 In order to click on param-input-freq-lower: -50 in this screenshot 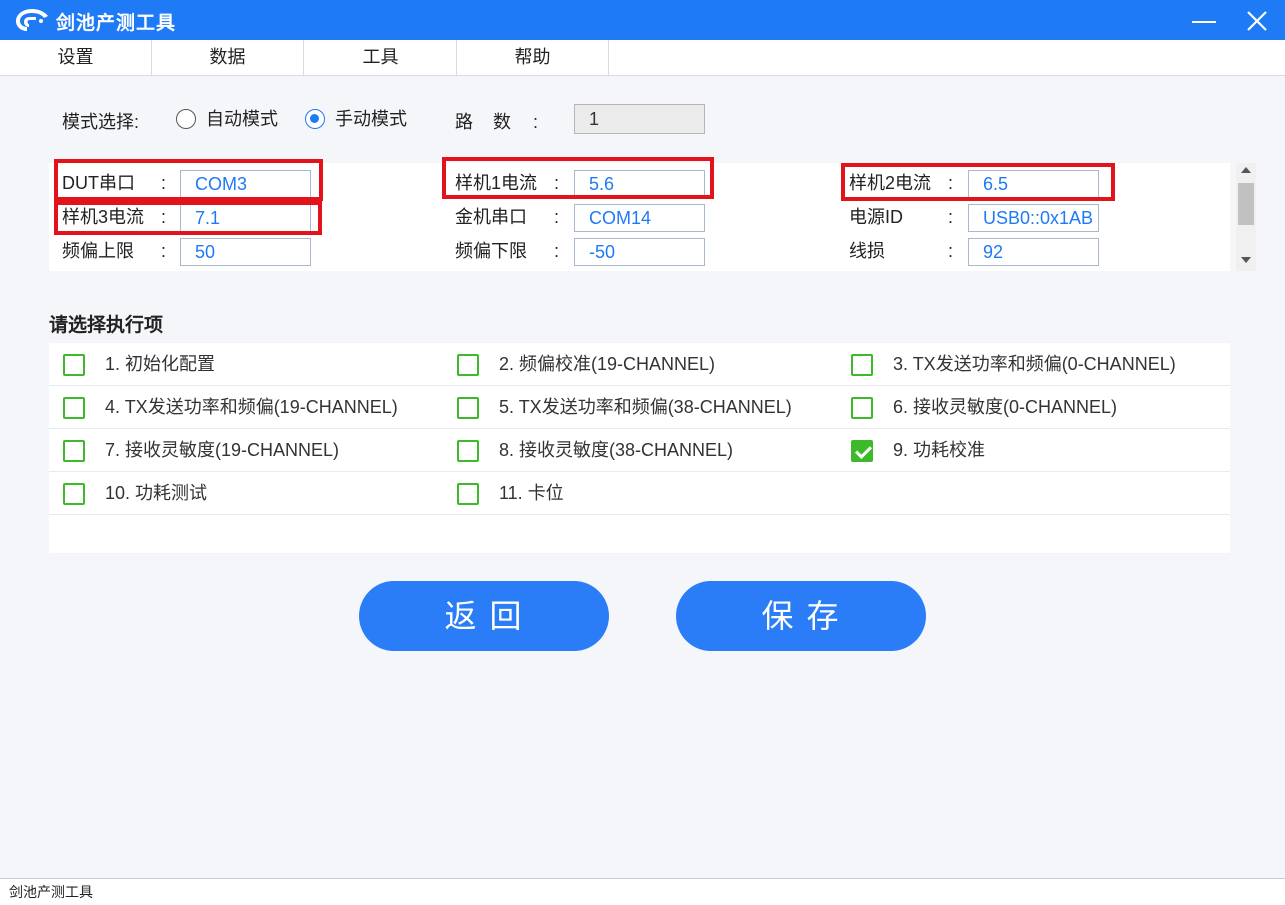, I will do `click(639, 252)`.